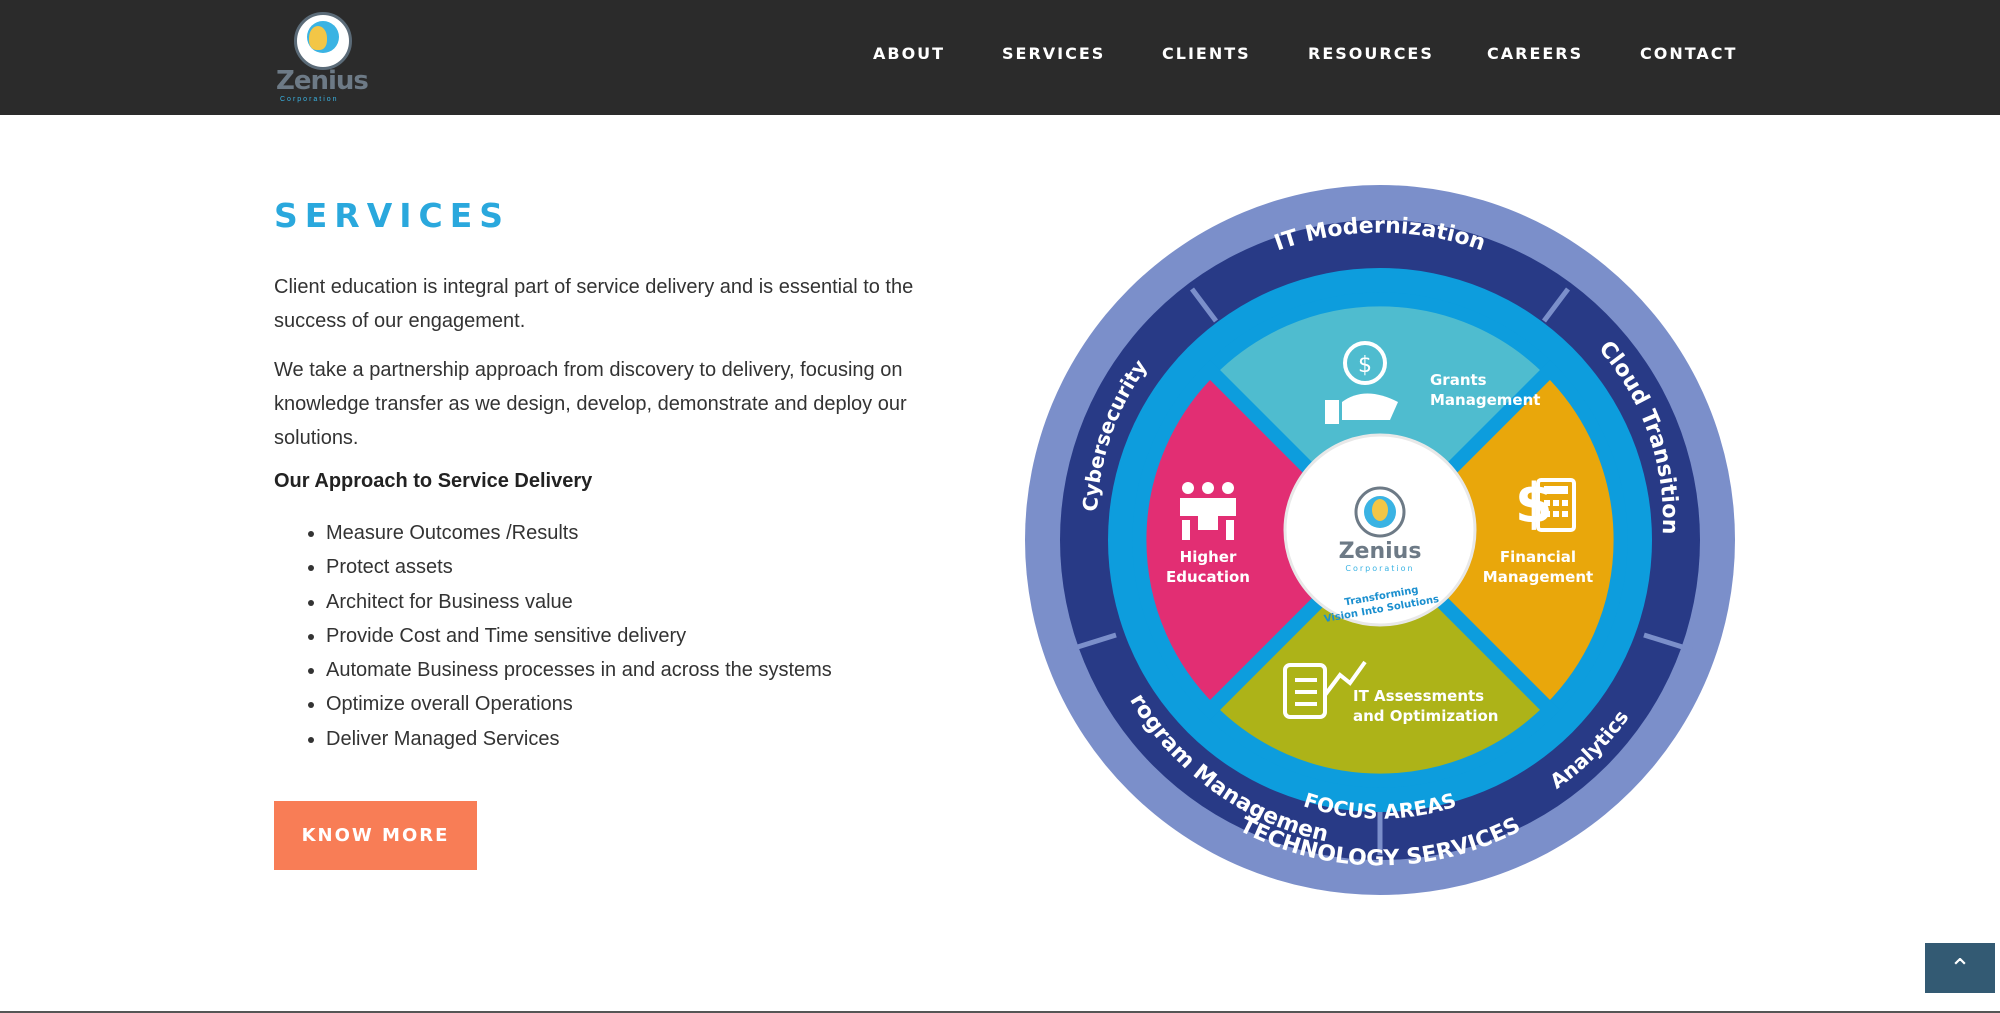  What do you see at coordinates (1458, 380) in the screenshot?
I see `grants-line1: Grants` at bounding box center [1458, 380].